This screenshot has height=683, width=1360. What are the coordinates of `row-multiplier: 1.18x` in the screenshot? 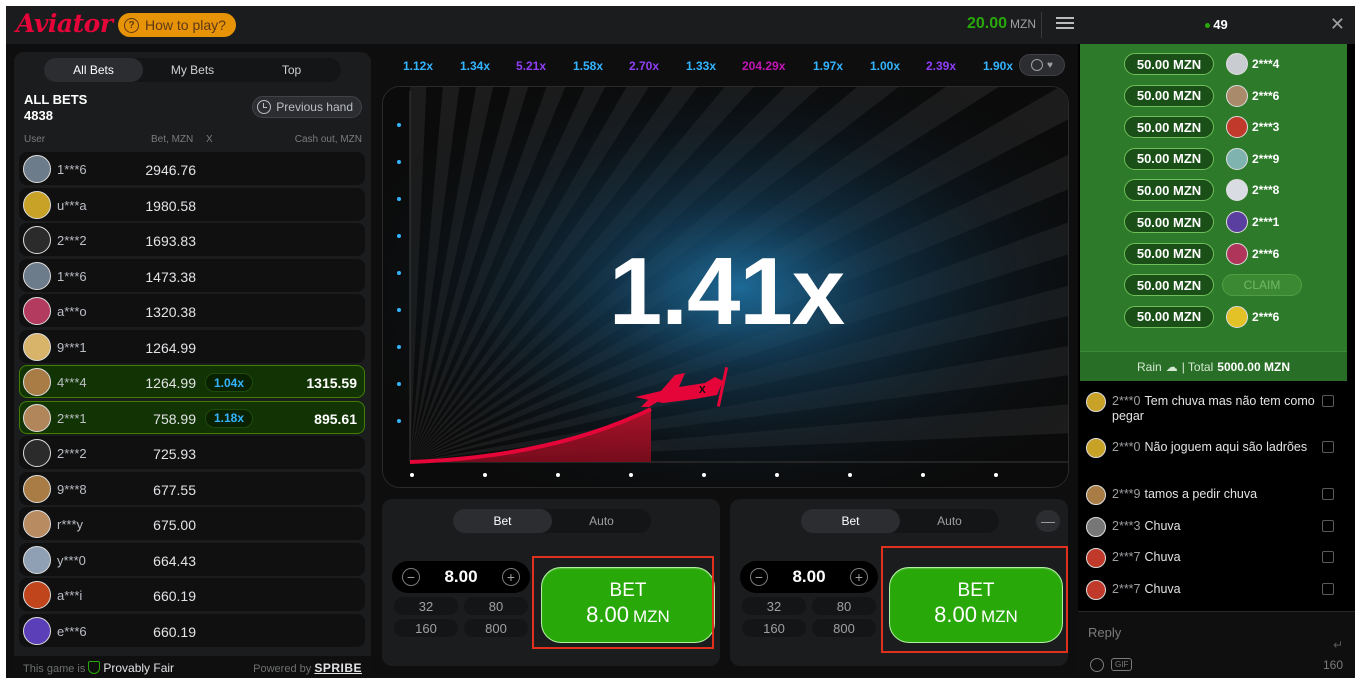 It's located at (229, 418).